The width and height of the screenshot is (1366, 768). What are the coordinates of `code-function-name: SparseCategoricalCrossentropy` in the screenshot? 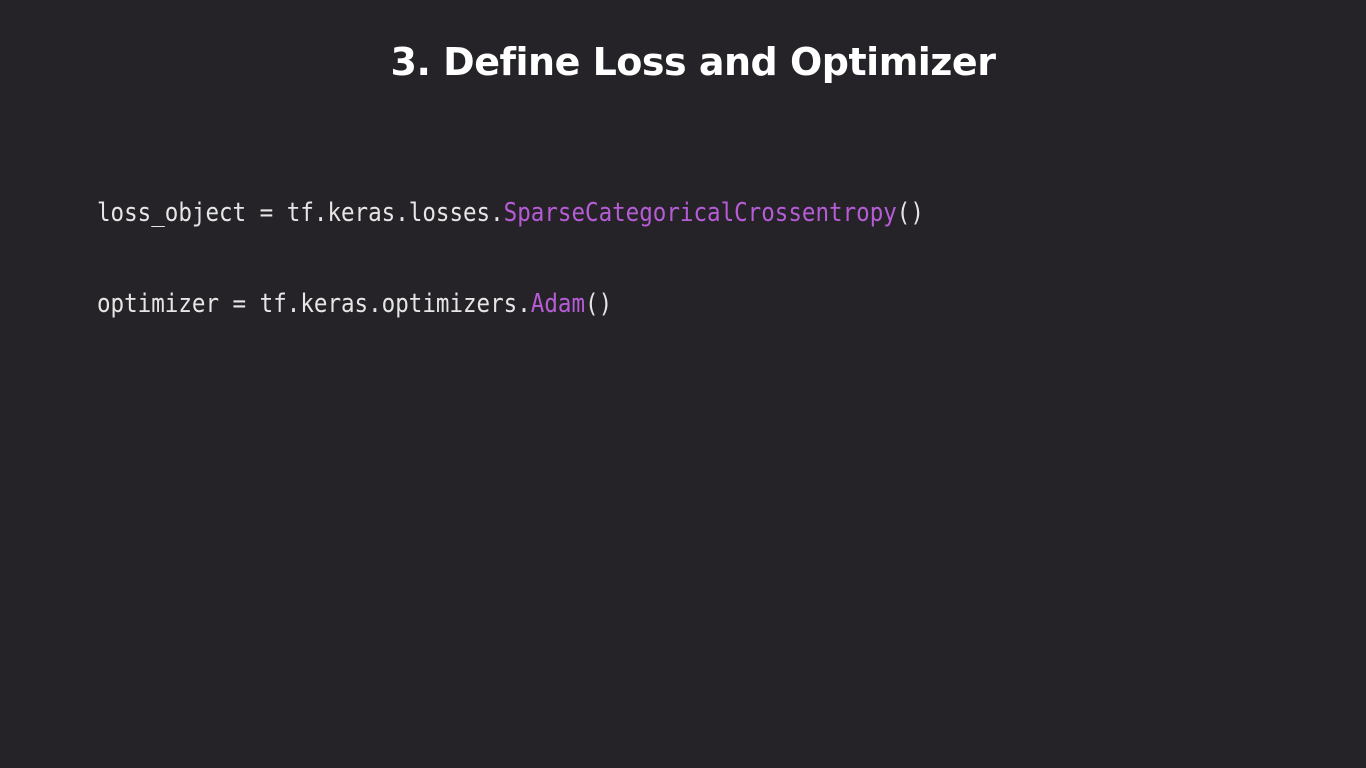 It's located at (700, 213).